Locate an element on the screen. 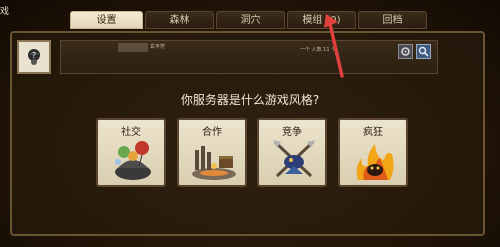  host-avatar: ? is located at coordinates (34, 57).